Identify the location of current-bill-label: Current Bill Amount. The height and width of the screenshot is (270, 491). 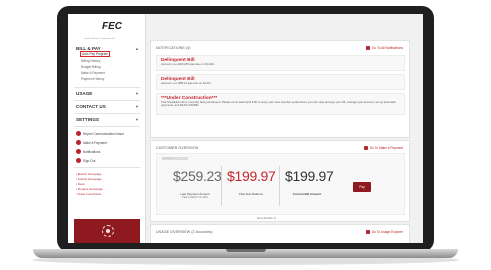
(307, 194).